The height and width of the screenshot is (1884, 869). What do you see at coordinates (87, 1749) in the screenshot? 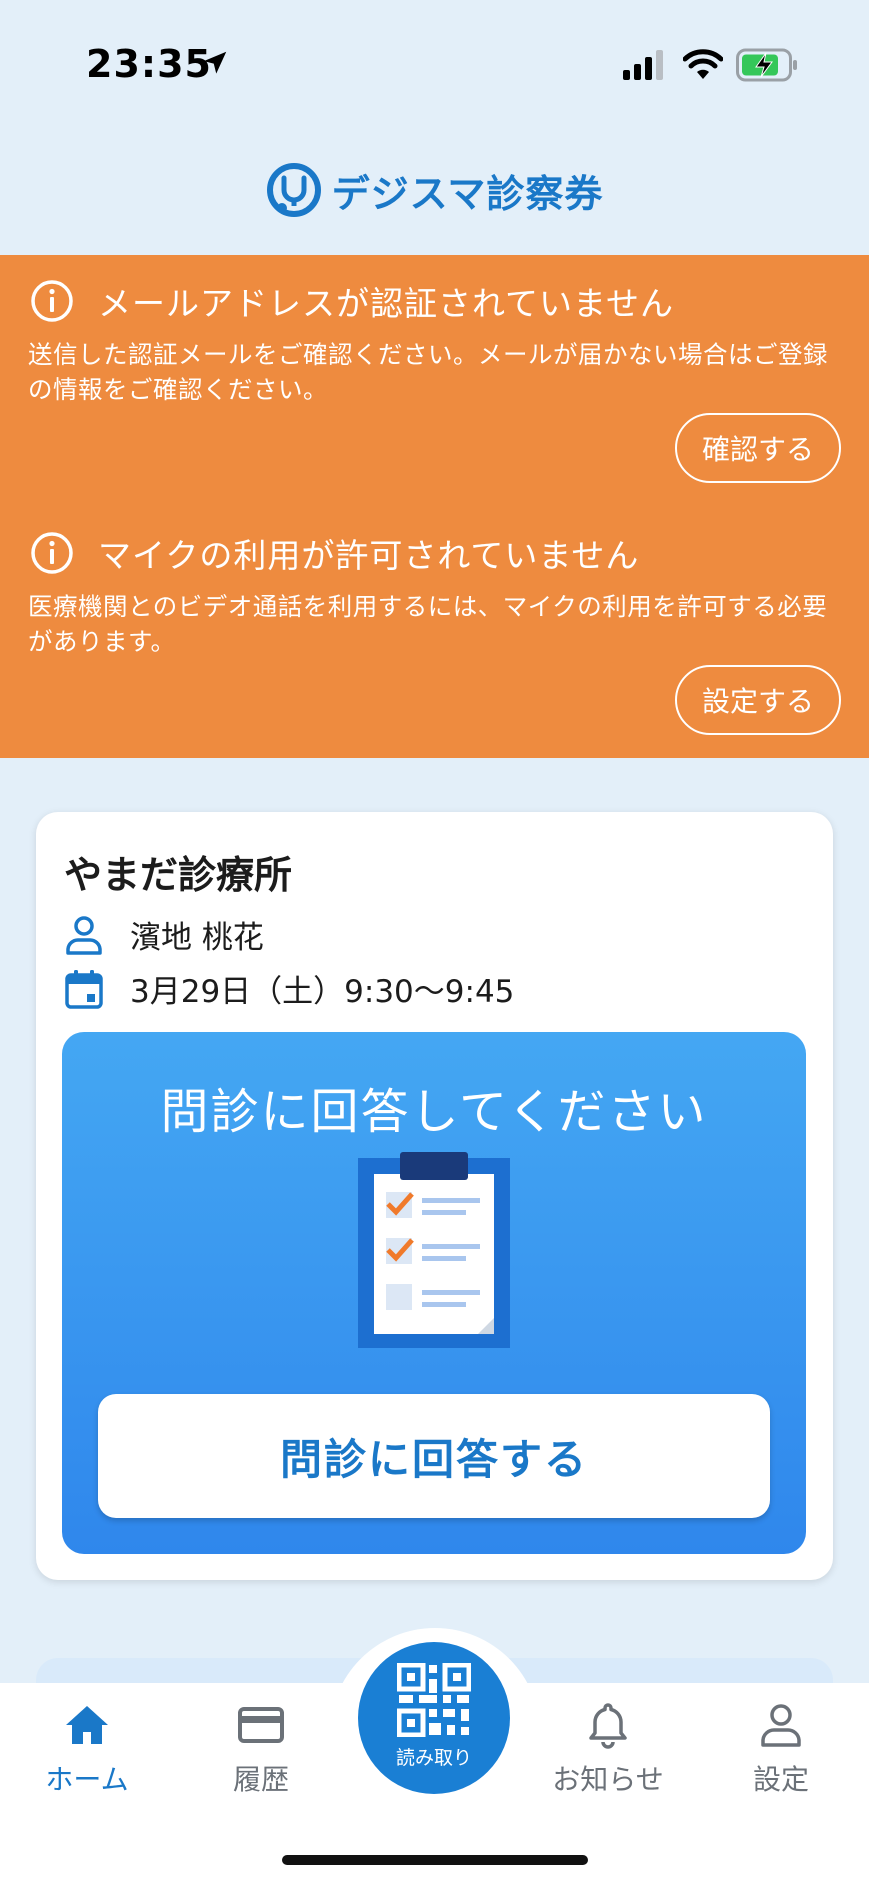
I see `tab-home: ホーム` at bounding box center [87, 1749].